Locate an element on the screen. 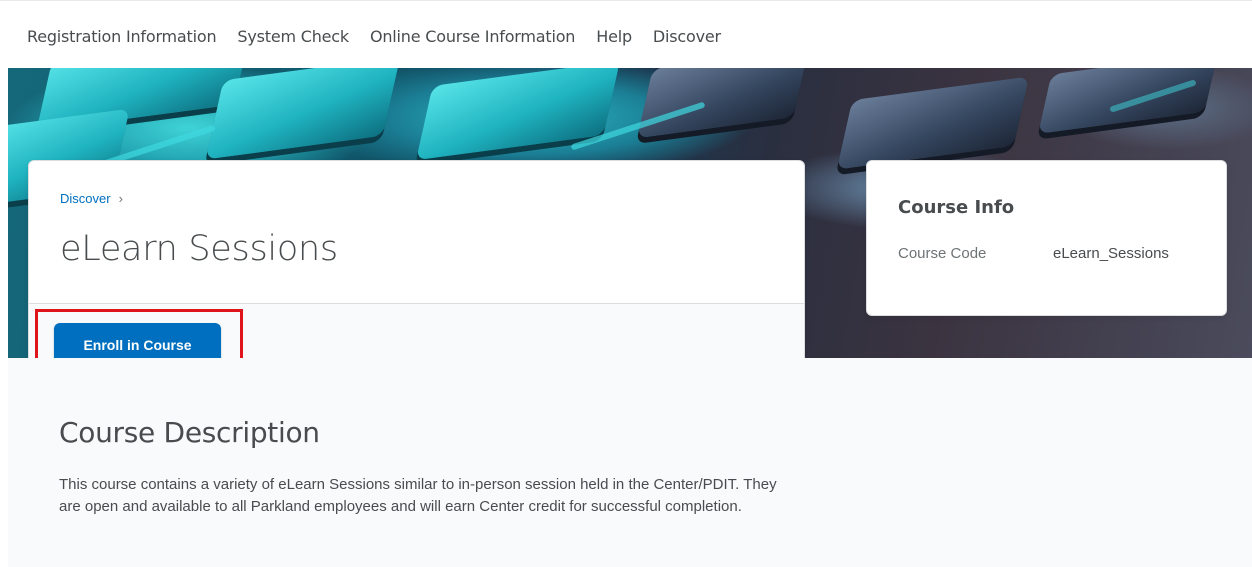 Image resolution: width=1252 pixels, height=567 pixels. nav-item-help: Help is located at coordinates (614, 36).